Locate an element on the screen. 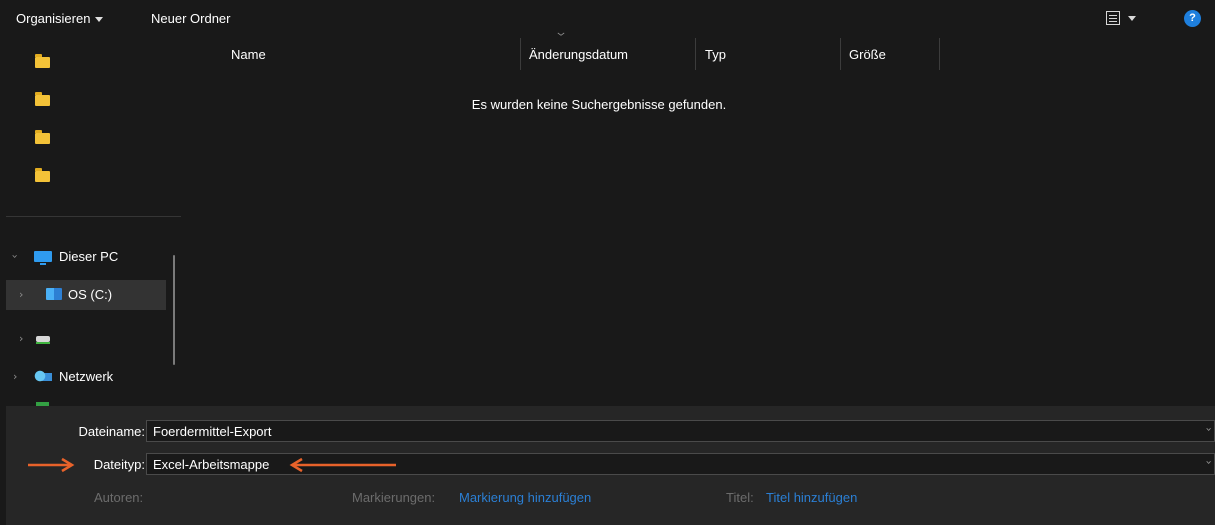 This screenshot has width=1215, height=525. authors-label: Autoren: is located at coordinates (119, 497).